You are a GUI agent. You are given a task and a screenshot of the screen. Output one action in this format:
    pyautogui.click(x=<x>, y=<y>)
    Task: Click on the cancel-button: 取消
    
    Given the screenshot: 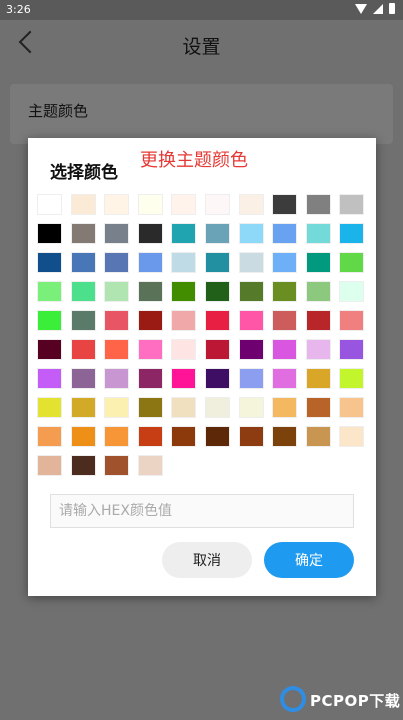 What is the action you would take?
    pyautogui.click(x=207, y=560)
    